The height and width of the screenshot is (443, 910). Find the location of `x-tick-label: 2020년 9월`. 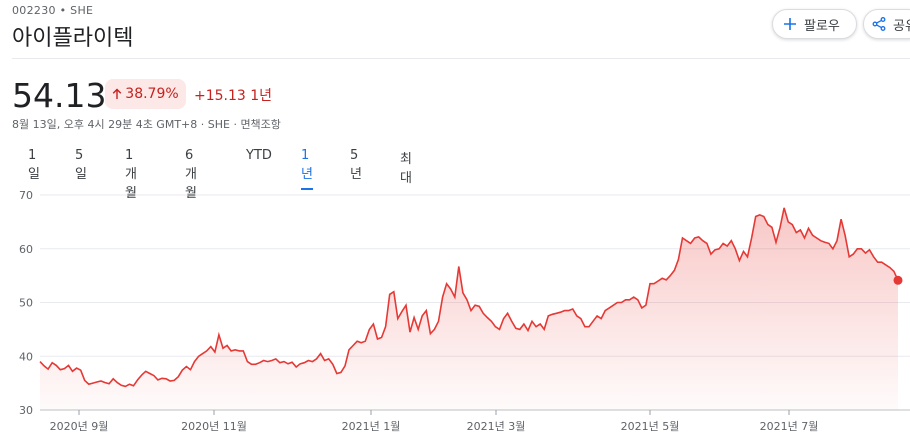

x-tick-label: 2020년 9월 is located at coordinates (79, 426).